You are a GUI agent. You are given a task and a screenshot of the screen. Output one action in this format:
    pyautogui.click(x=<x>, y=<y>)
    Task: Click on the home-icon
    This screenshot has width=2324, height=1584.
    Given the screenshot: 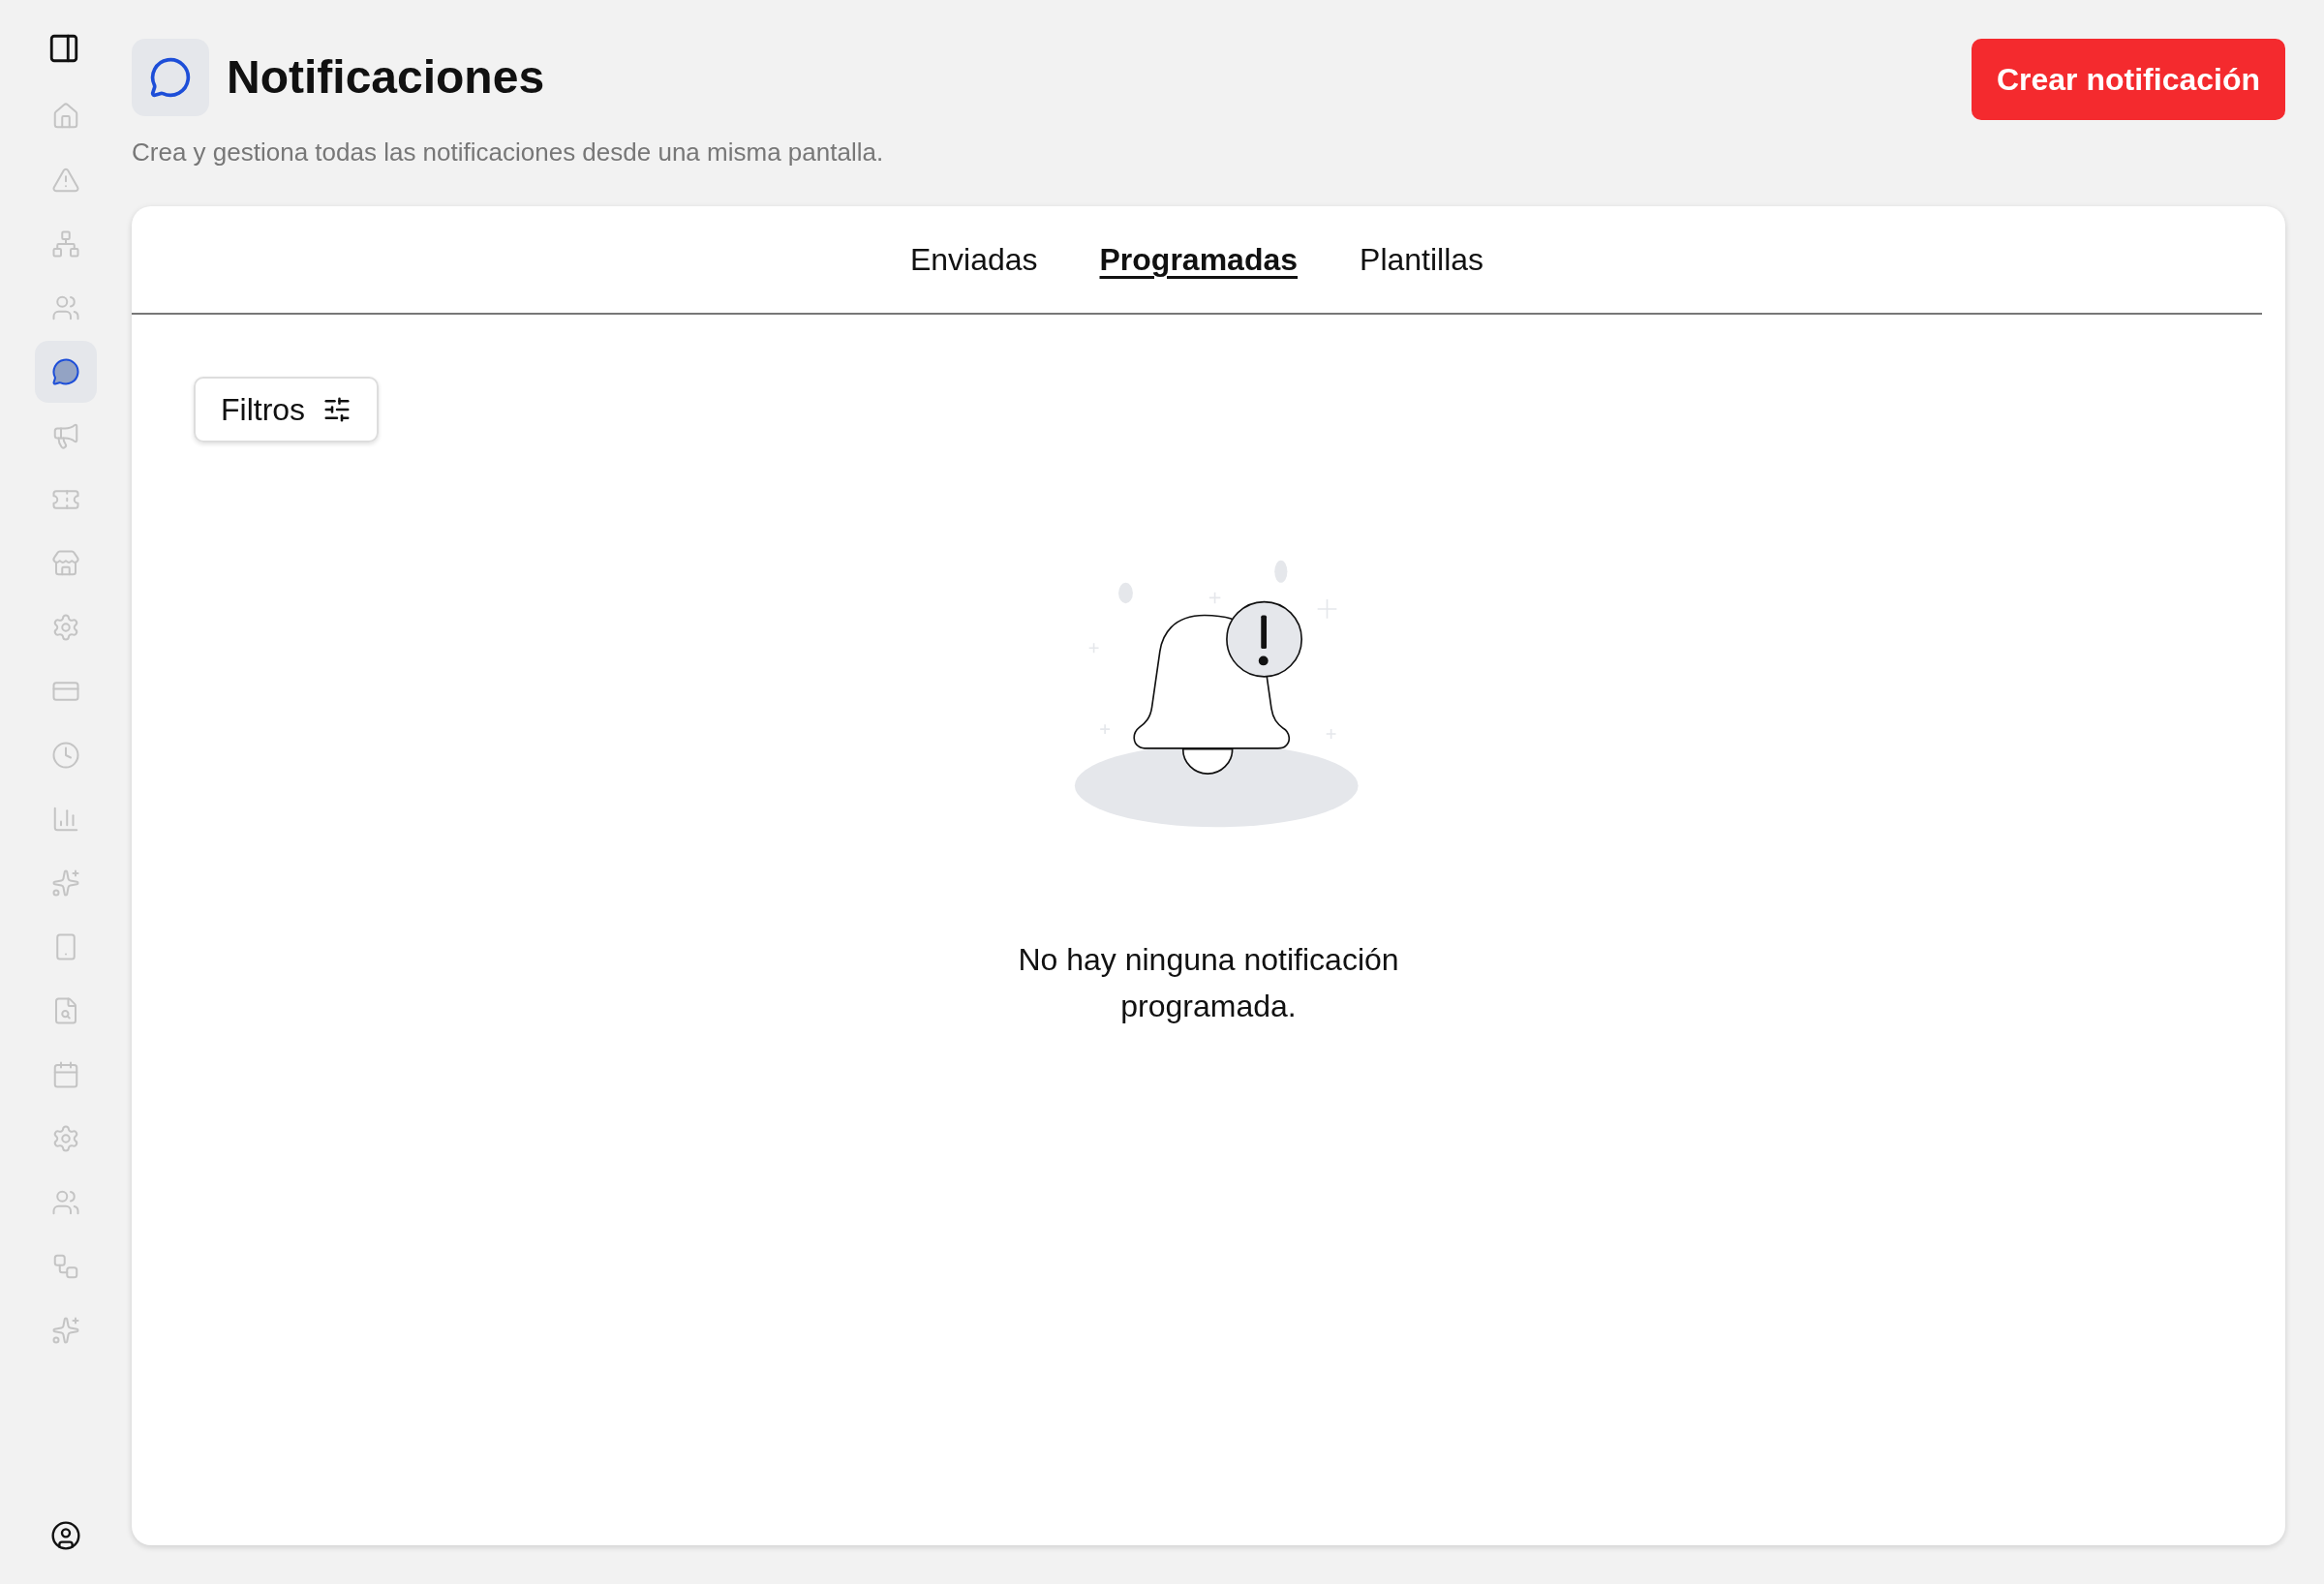 What is the action you would take?
    pyautogui.click(x=65, y=116)
    